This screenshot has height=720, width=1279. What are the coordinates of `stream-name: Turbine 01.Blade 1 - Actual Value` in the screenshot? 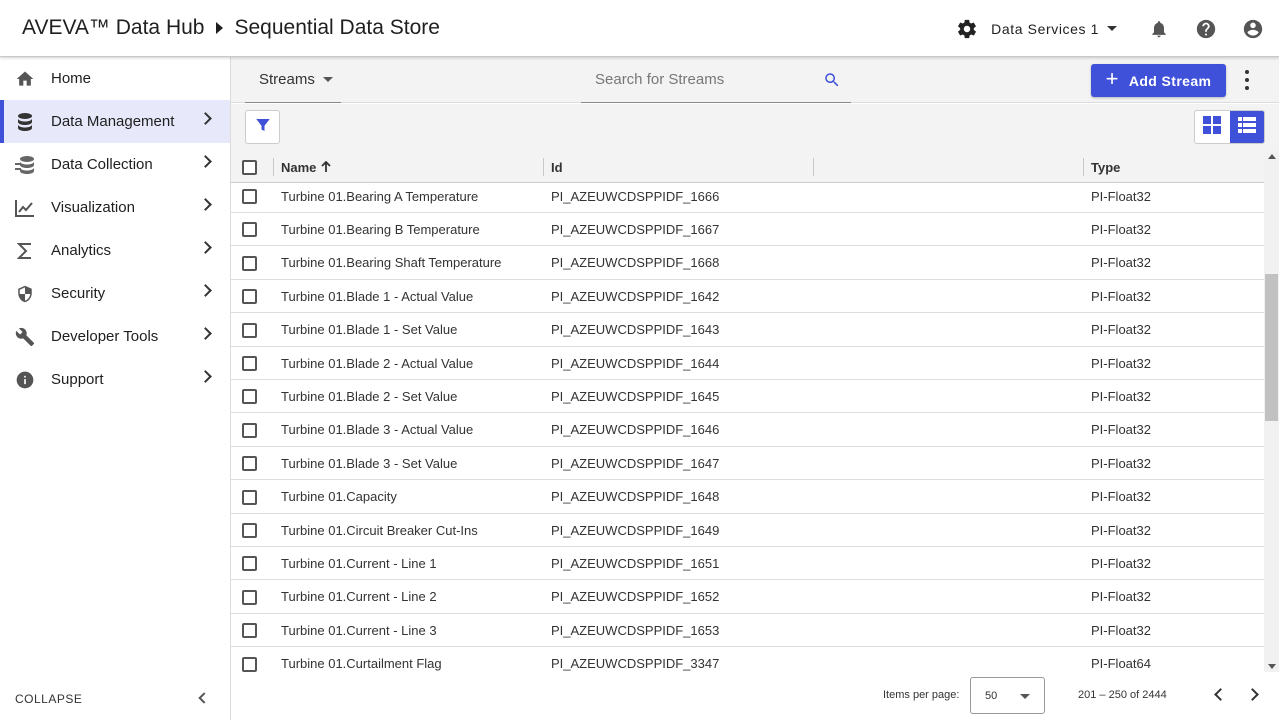 It's located at (377, 296).